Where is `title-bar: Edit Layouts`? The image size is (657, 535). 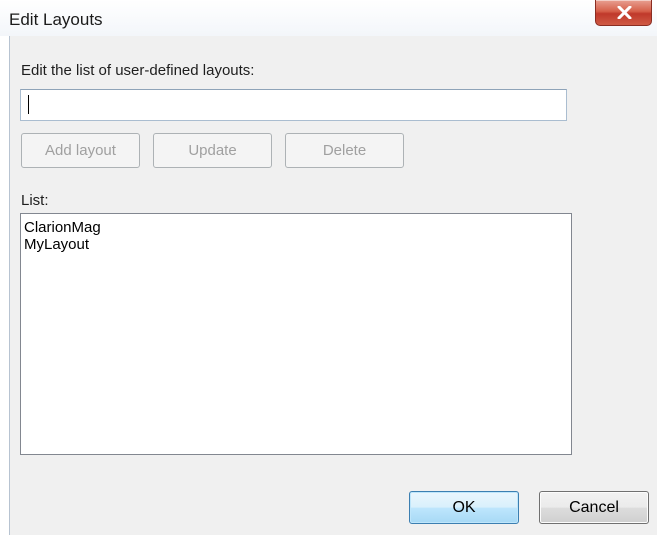 title-bar: Edit Layouts is located at coordinates (328, 18).